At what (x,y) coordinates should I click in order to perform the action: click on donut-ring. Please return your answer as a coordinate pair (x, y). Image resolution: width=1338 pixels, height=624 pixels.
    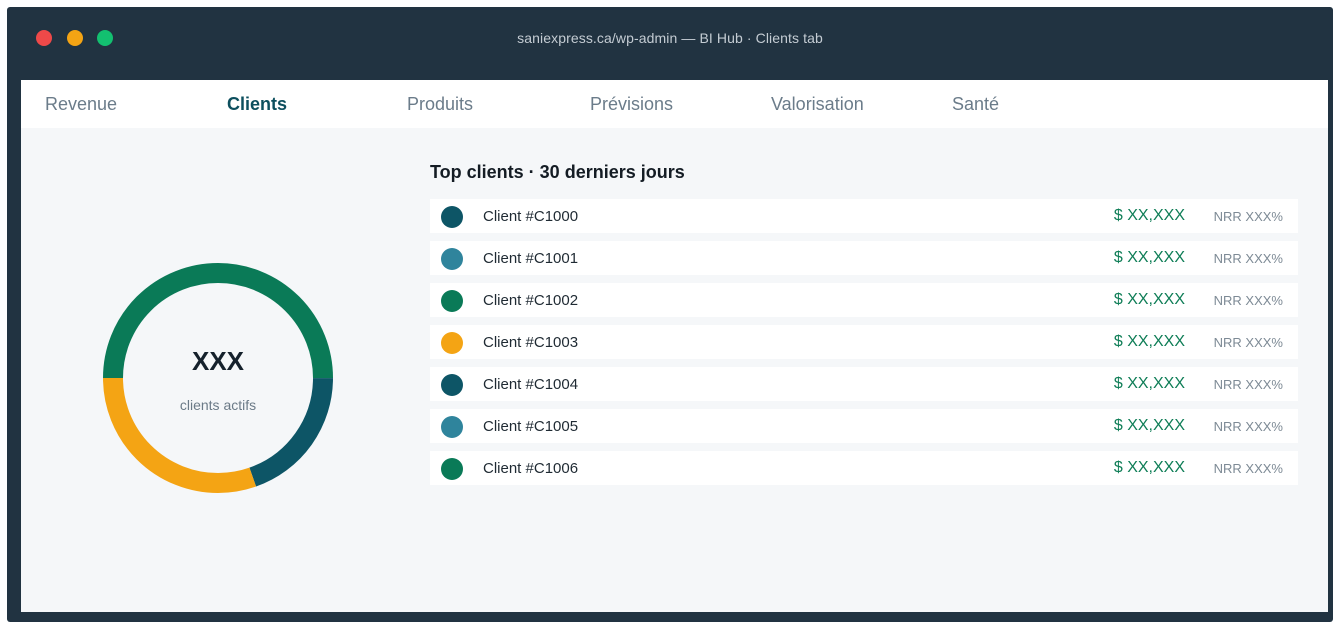
    Looking at the image, I should click on (218, 378).